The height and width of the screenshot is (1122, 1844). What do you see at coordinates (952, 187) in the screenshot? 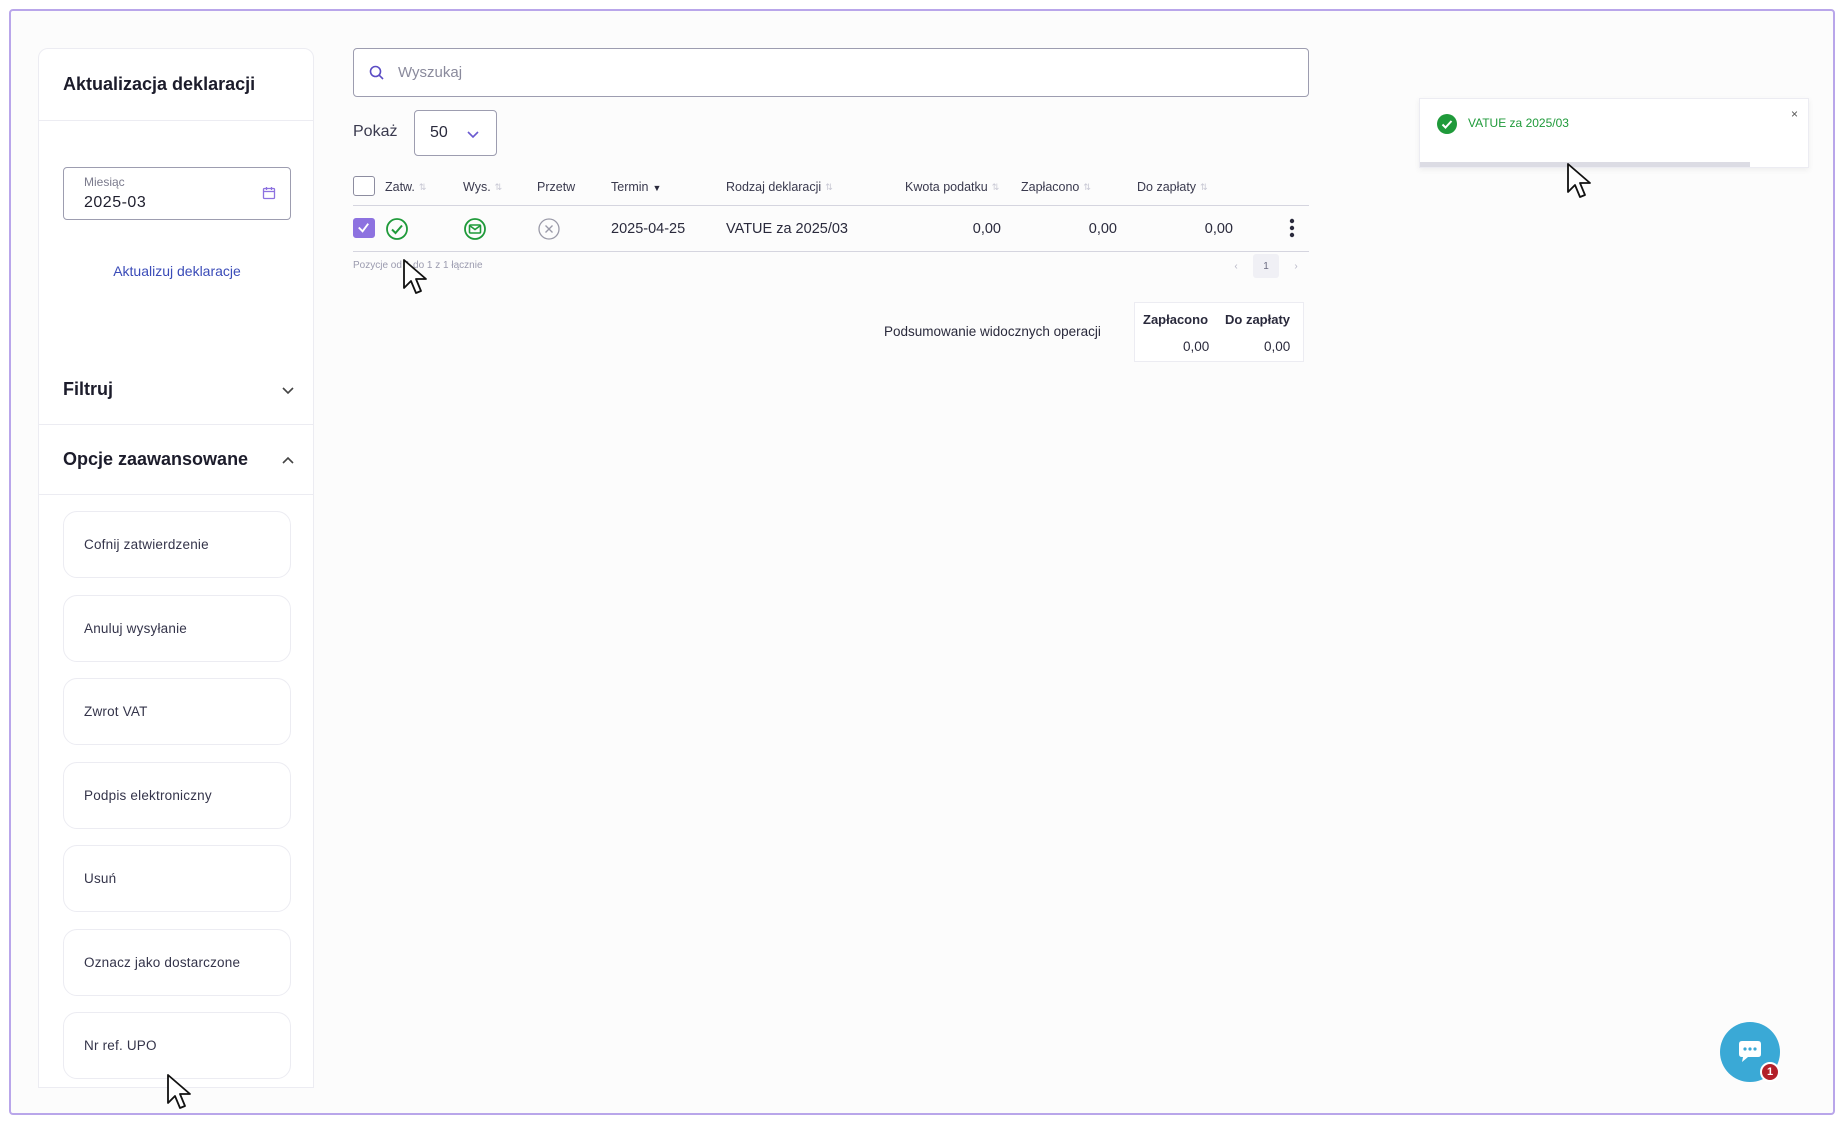
I see `col-tax-amount: Kwota podatku ⇅` at bounding box center [952, 187].